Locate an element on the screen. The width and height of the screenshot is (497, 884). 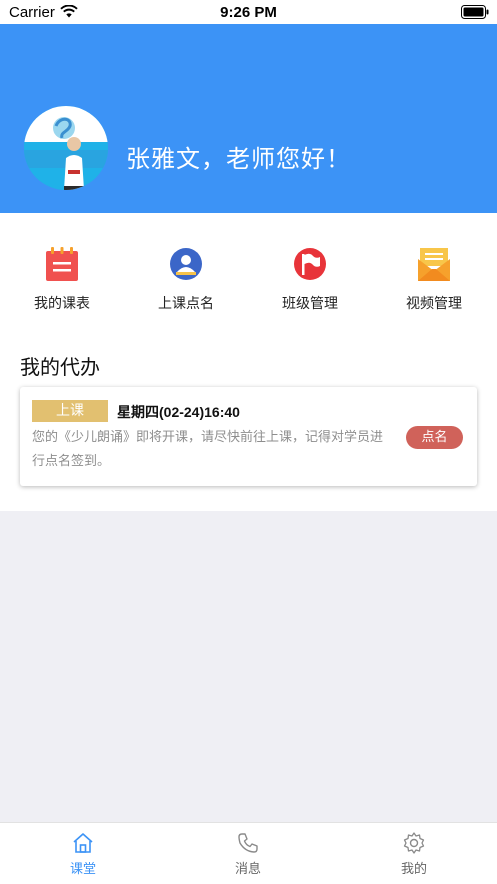
flag-icon is located at coordinates (310, 264).